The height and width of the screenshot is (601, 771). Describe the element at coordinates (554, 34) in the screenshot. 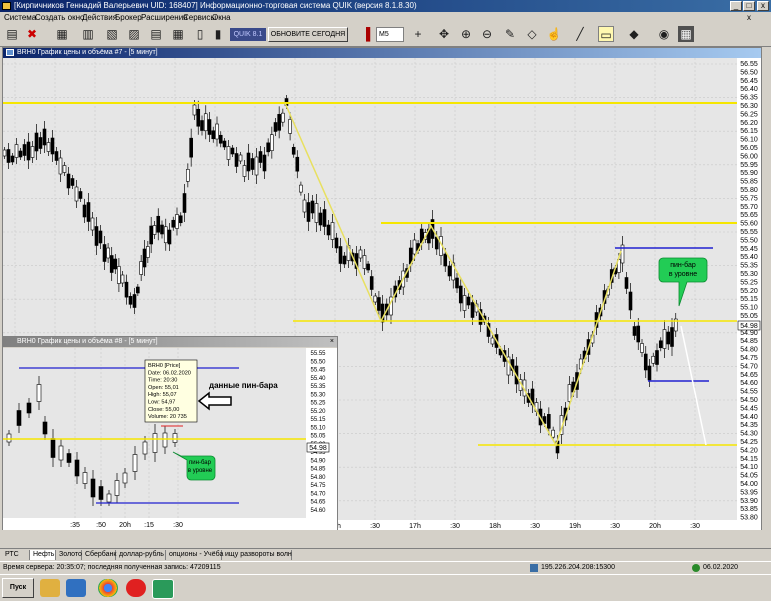

I see `hand-icon: ☝` at that location.